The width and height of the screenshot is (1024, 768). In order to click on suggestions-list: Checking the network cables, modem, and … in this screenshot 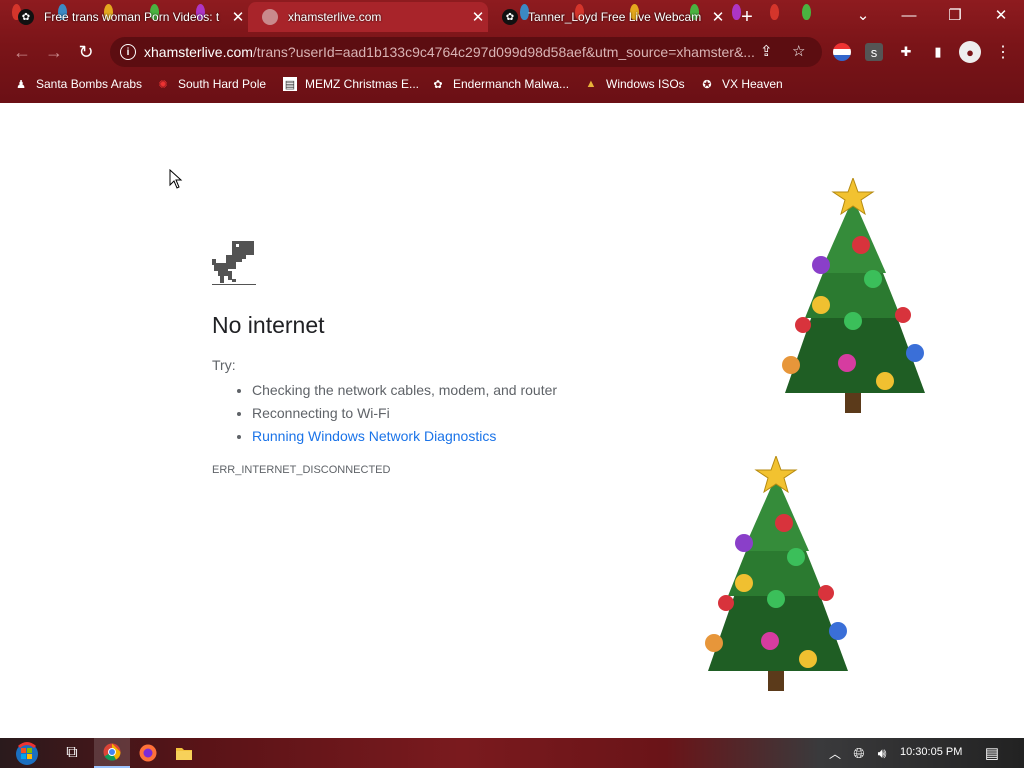, I will do `click(384, 413)`.